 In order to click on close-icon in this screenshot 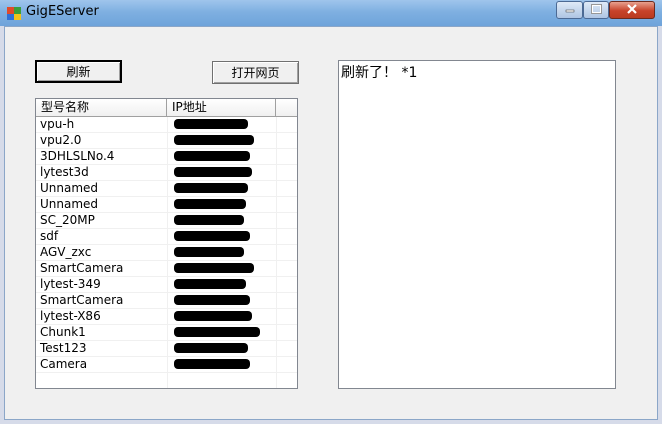, I will do `click(632, 10)`.